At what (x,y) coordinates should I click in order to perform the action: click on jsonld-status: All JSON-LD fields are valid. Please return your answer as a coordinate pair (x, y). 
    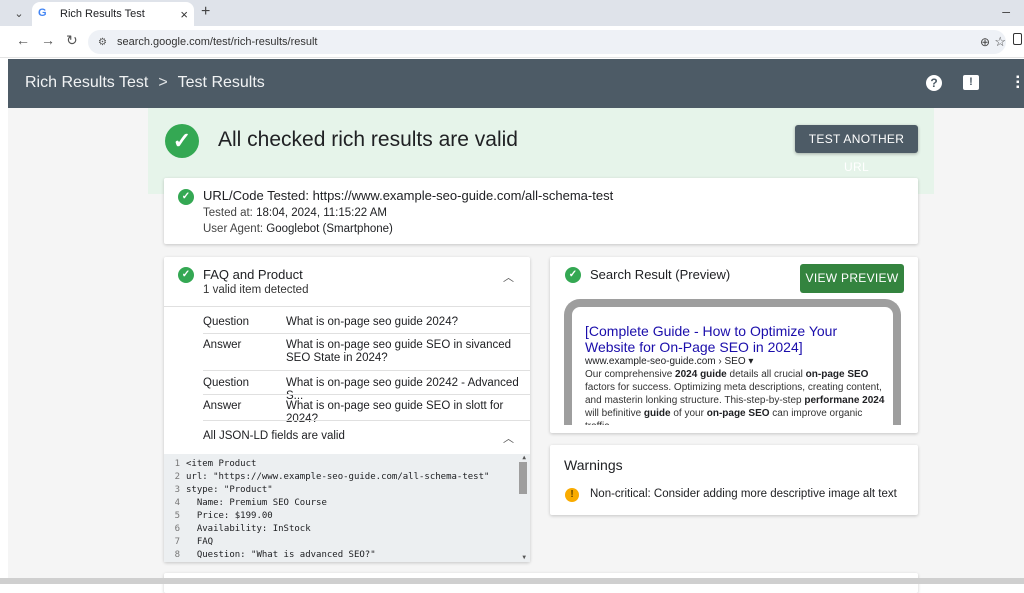
    Looking at the image, I should click on (274, 436).